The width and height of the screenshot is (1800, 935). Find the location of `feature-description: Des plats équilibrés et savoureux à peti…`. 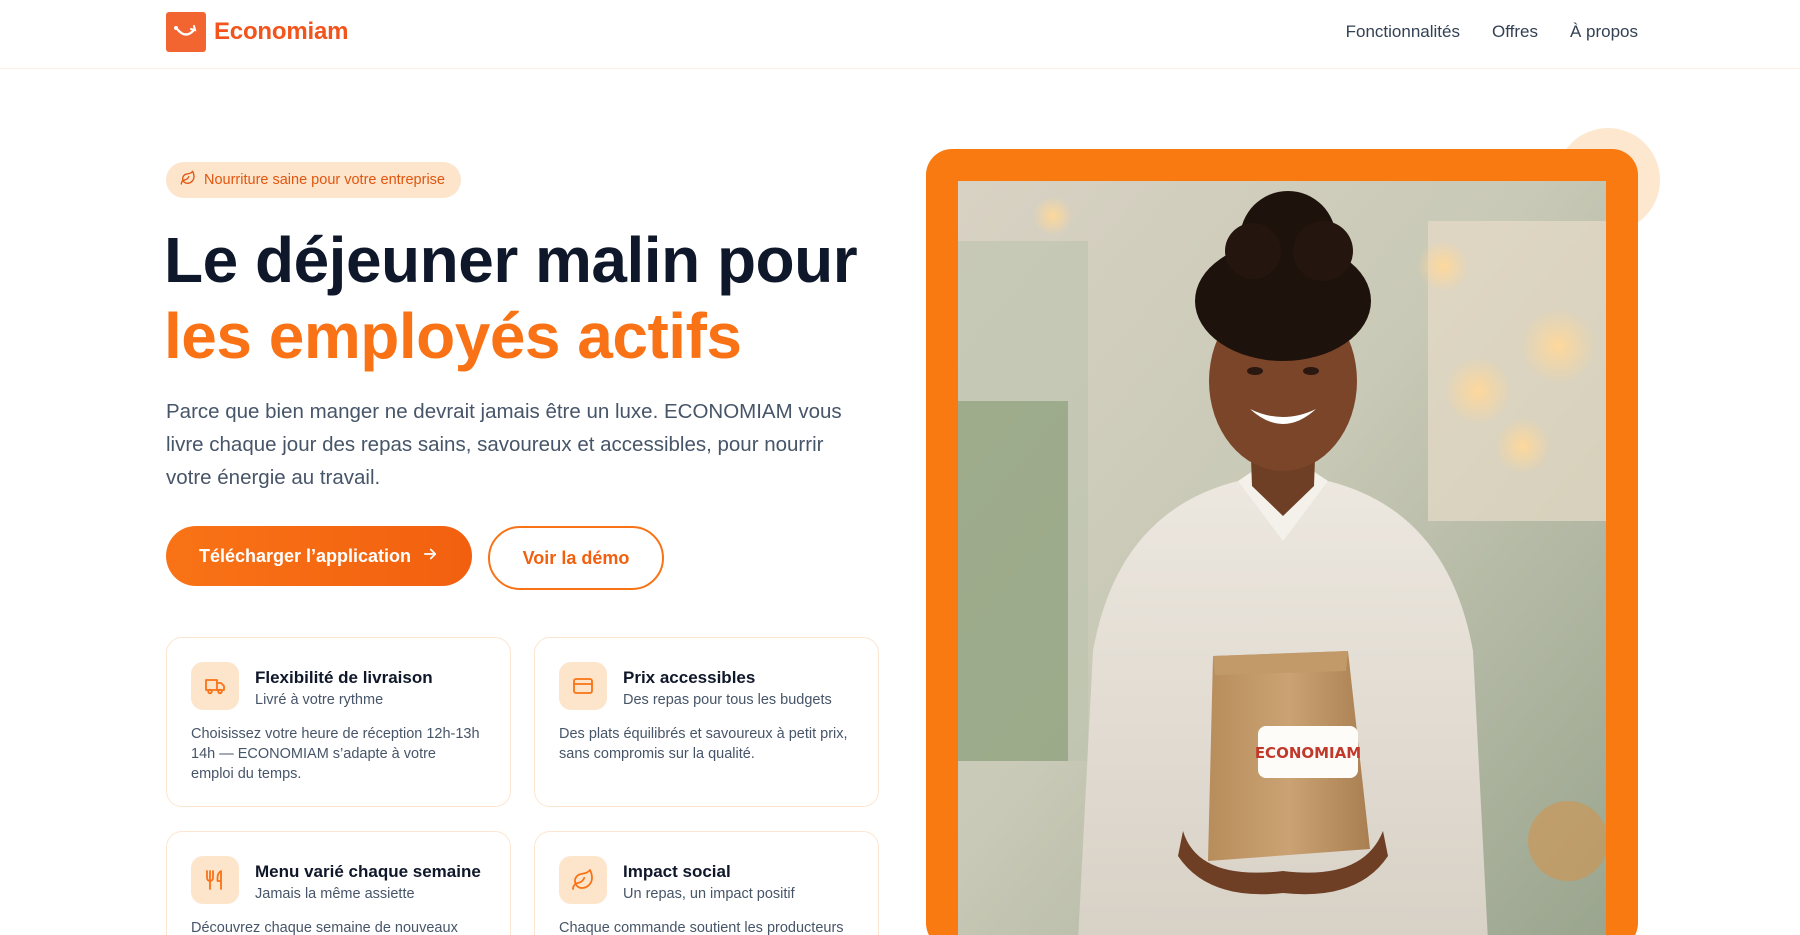

feature-description: Des plats équilibrés et savoureux à peti… is located at coordinates (703, 744).